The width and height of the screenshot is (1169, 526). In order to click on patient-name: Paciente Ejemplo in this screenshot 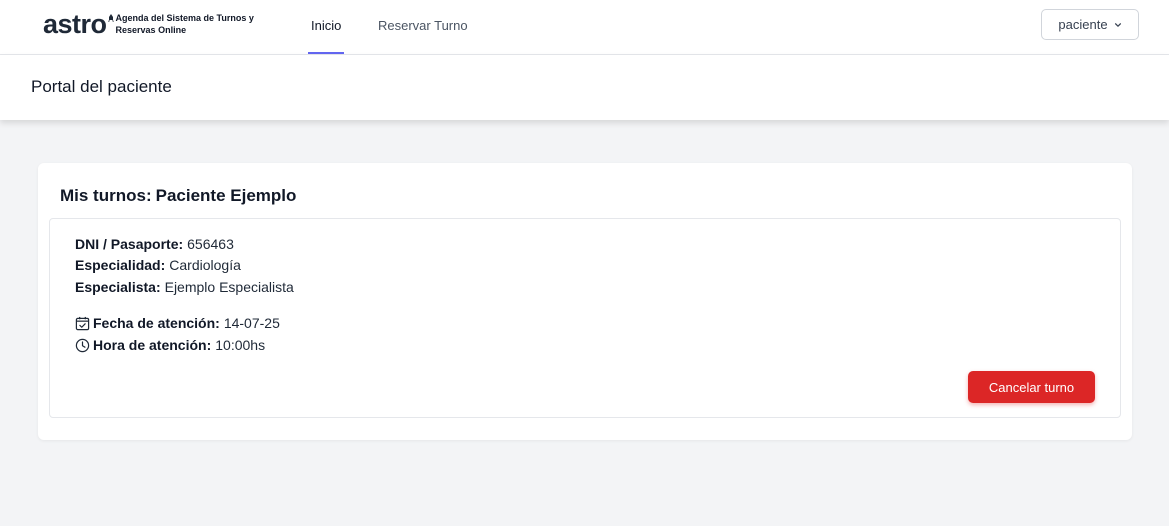, I will do `click(226, 195)`.